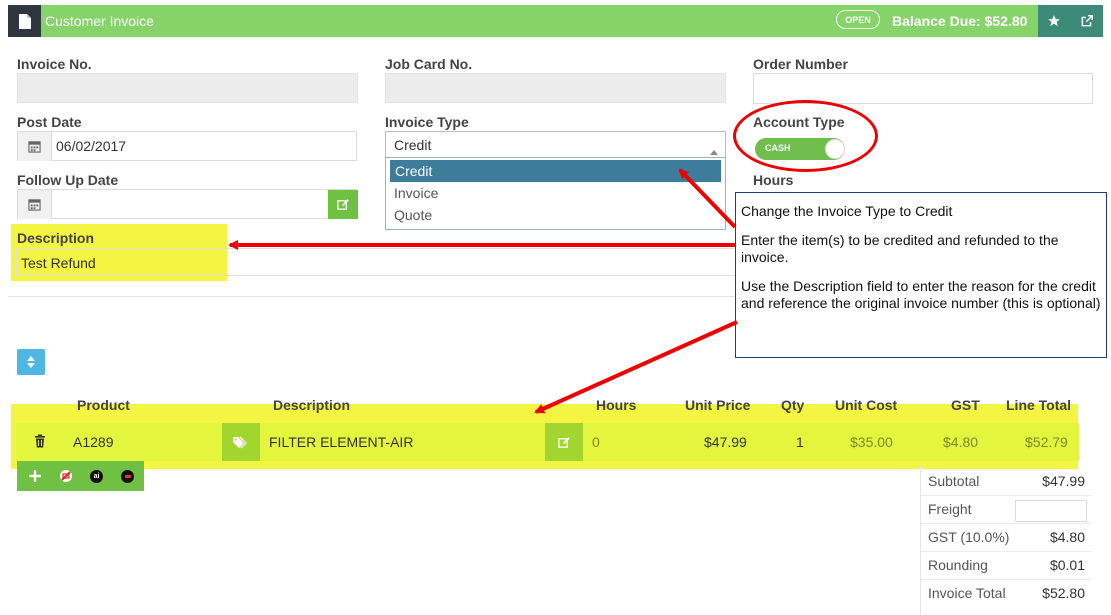 This screenshot has height=615, width=1111. I want to click on arrow-to-line-item, so click(636, 367).